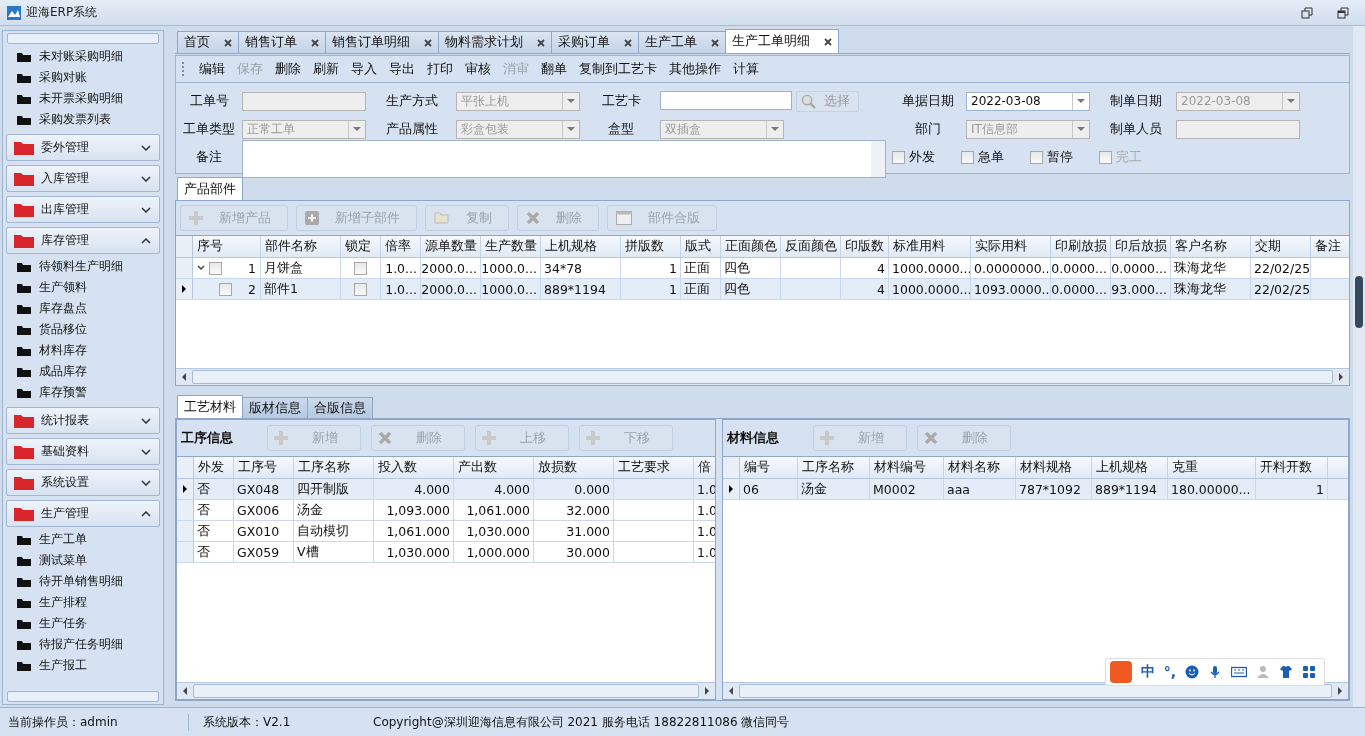 The image size is (1365, 736). What do you see at coordinates (83, 240) in the screenshot?
I see `sidebar-group-header: 库存管理` at bounding box center [83, 240].